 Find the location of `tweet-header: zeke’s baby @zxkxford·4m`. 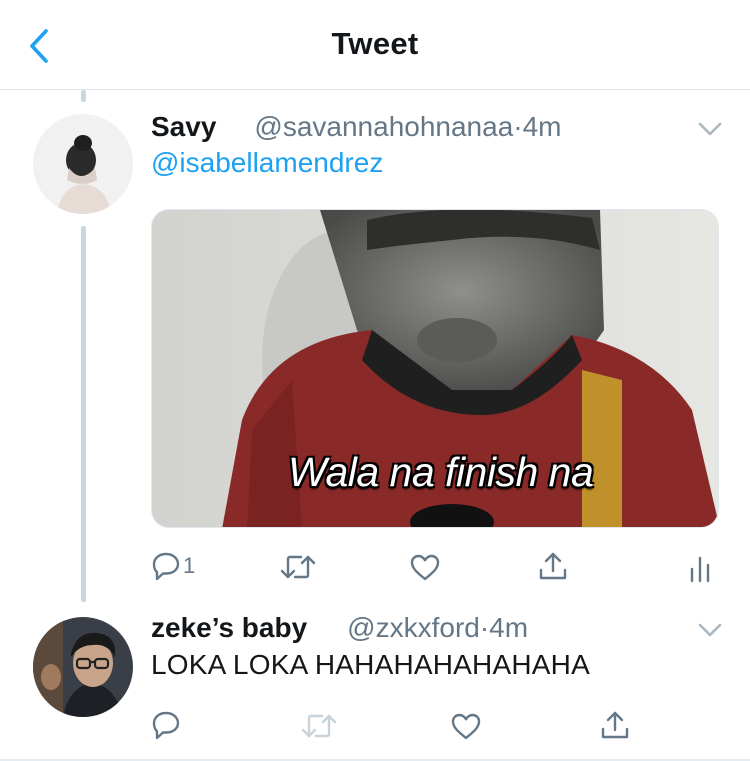

tweet-header: zeke’s baby @zxkxford·4m is located at coordinates (339, 628).